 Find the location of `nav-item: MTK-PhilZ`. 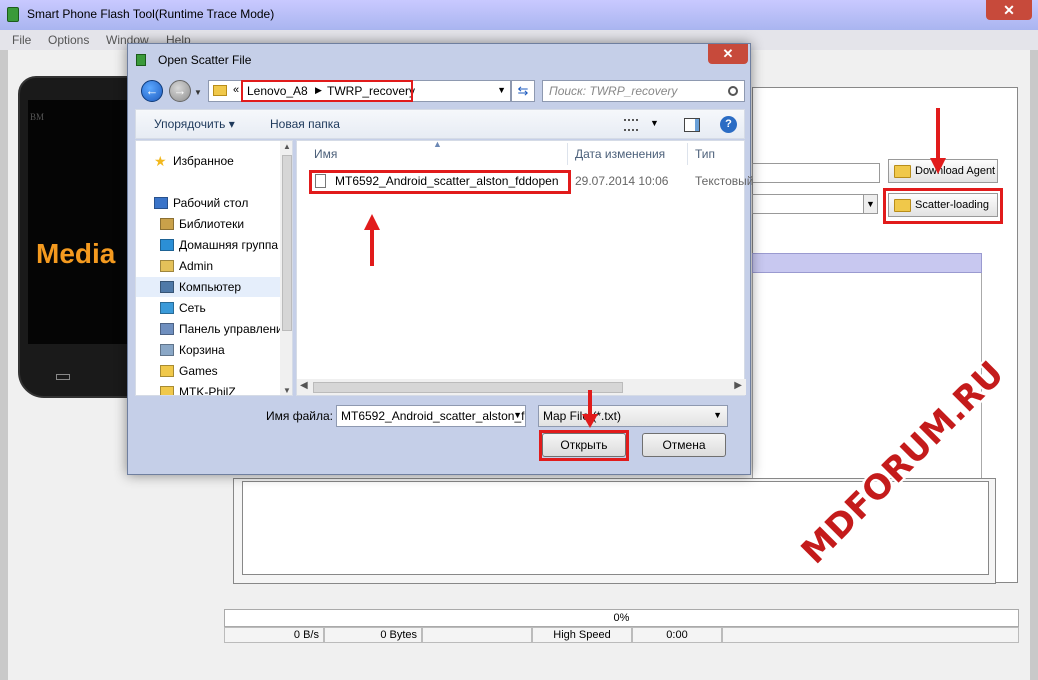

nav-item: MTK-PhilZ is located at coordinates (208, 389).